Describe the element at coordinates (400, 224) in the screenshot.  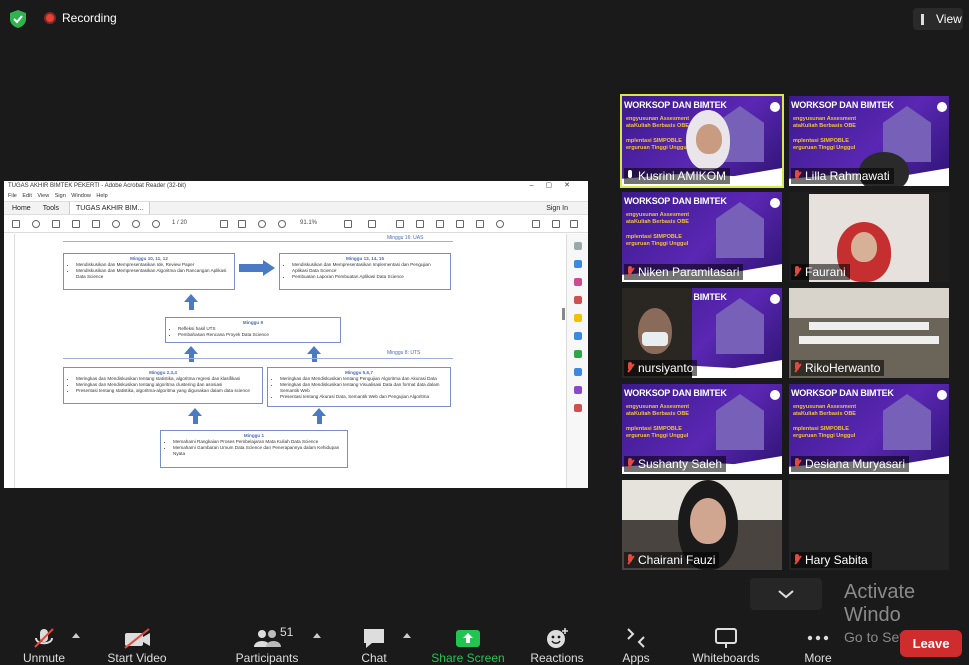
I see `comment-icon` at that location.